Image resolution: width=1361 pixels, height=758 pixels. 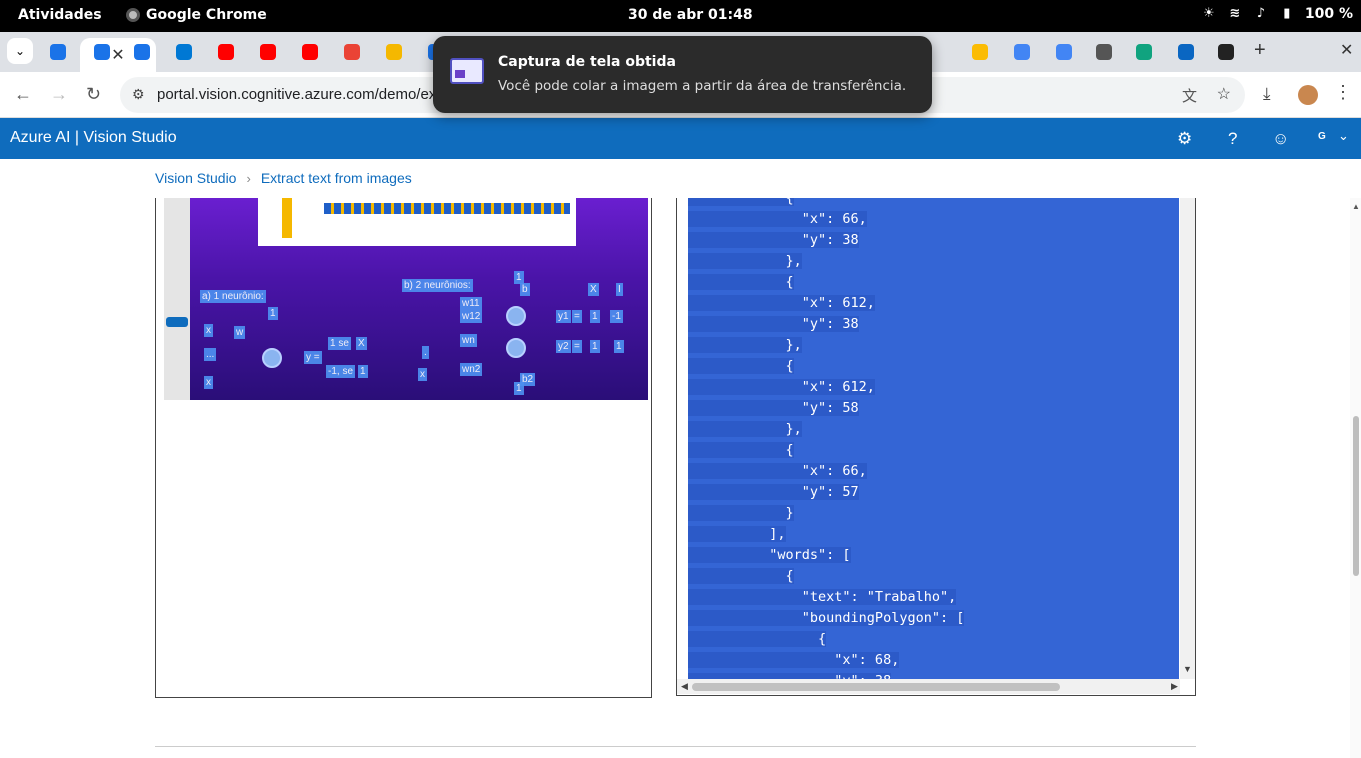 I want to click on thumbnail-selector, so click(x=177, y=322).